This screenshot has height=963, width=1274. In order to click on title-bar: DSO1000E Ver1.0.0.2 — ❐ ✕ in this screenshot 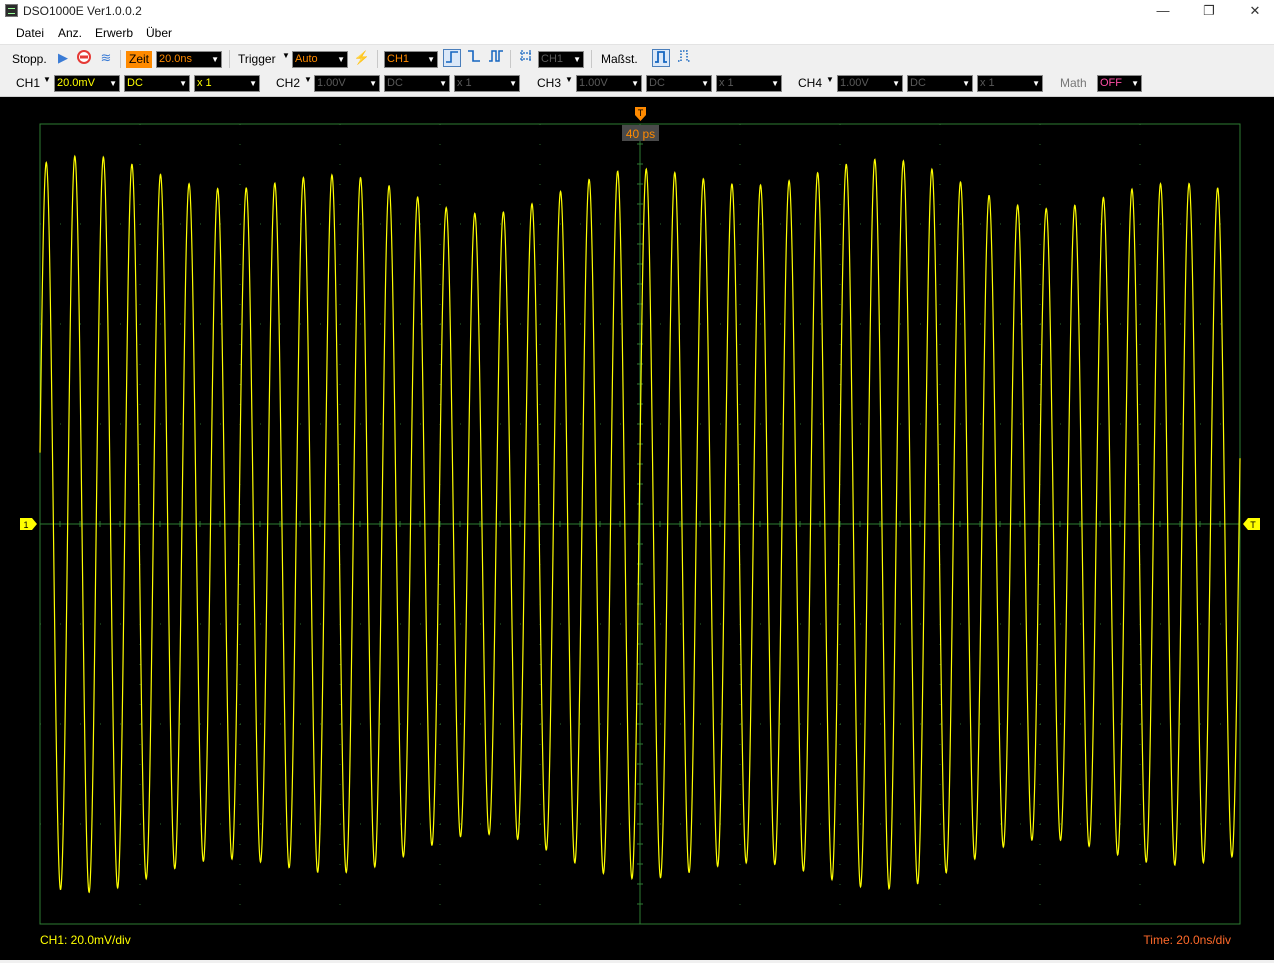, I will do `click(637, 11)`.